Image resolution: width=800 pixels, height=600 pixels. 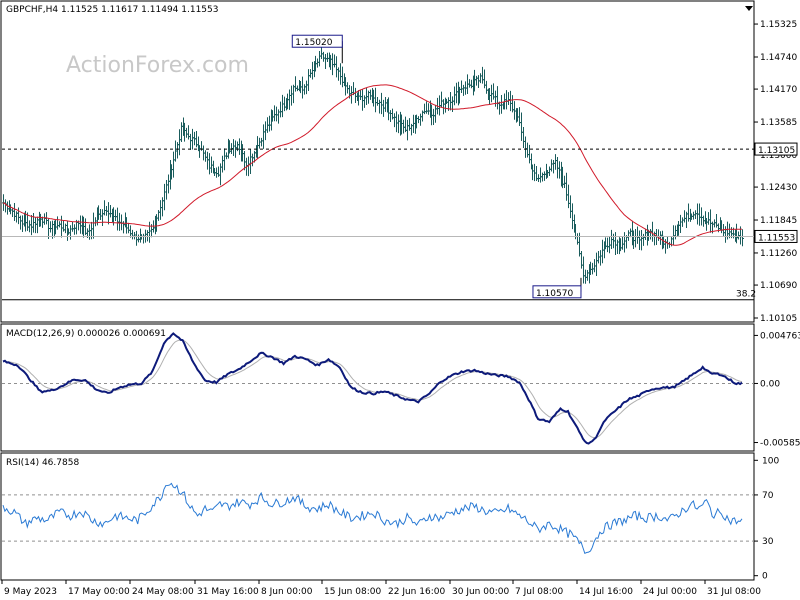 What do you see at coordinates (554, 294) in the screenshot?
I see `low-tag-label: 1.10570` at bounding box center [554, 294].